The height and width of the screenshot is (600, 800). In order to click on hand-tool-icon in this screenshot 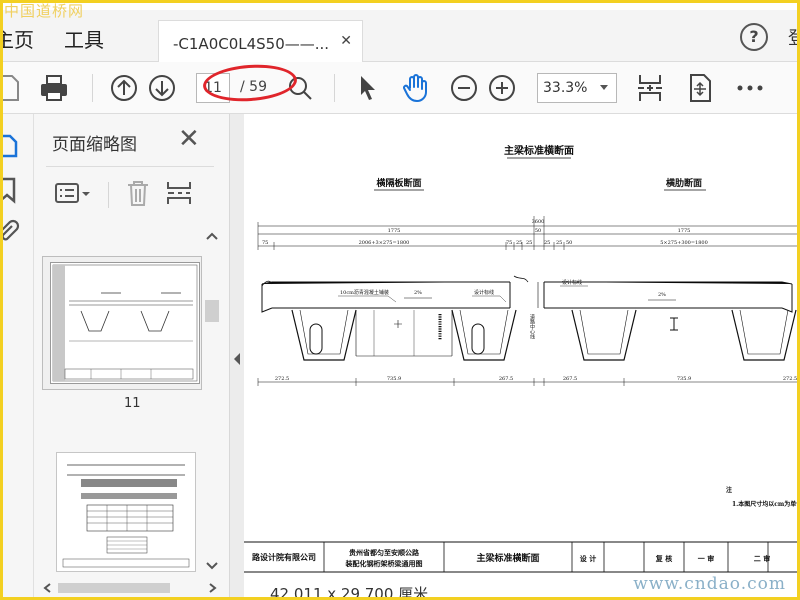, I will do `click(416, 88)`.